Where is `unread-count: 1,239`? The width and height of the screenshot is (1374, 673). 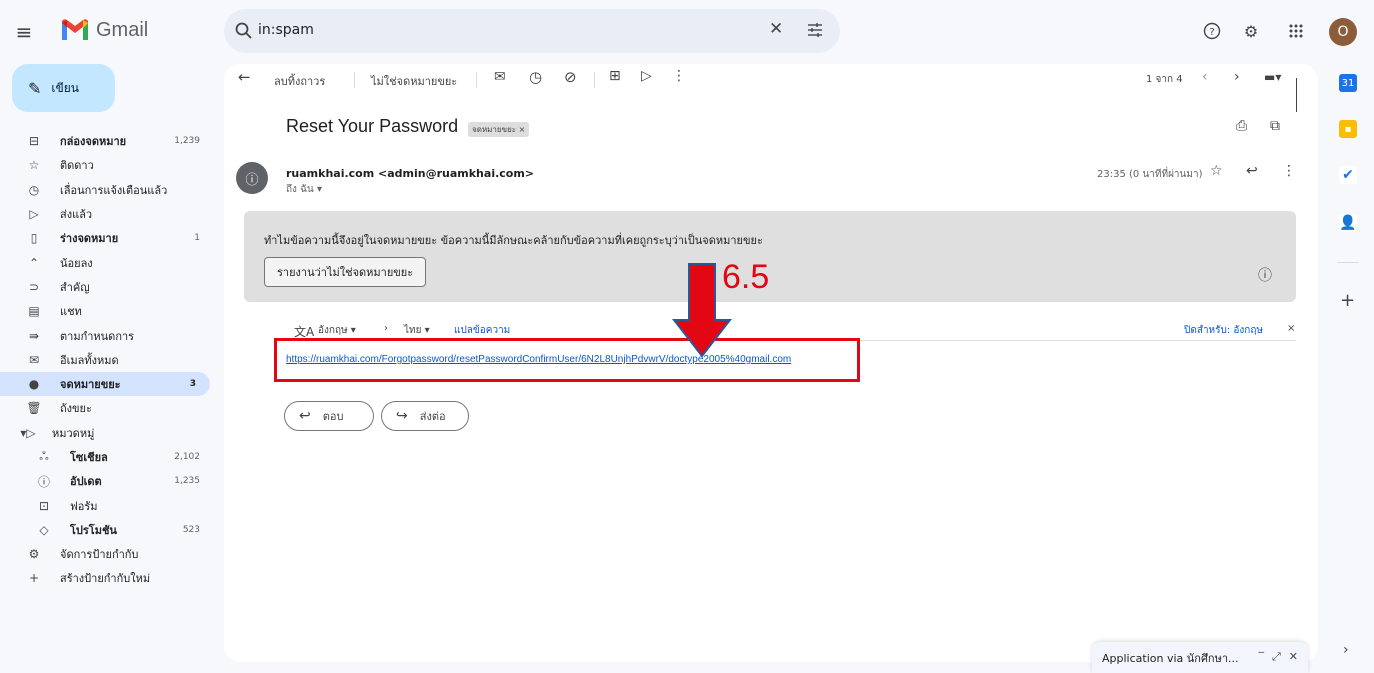 unread-count: 1,239 is located at coordinates (187, 141).